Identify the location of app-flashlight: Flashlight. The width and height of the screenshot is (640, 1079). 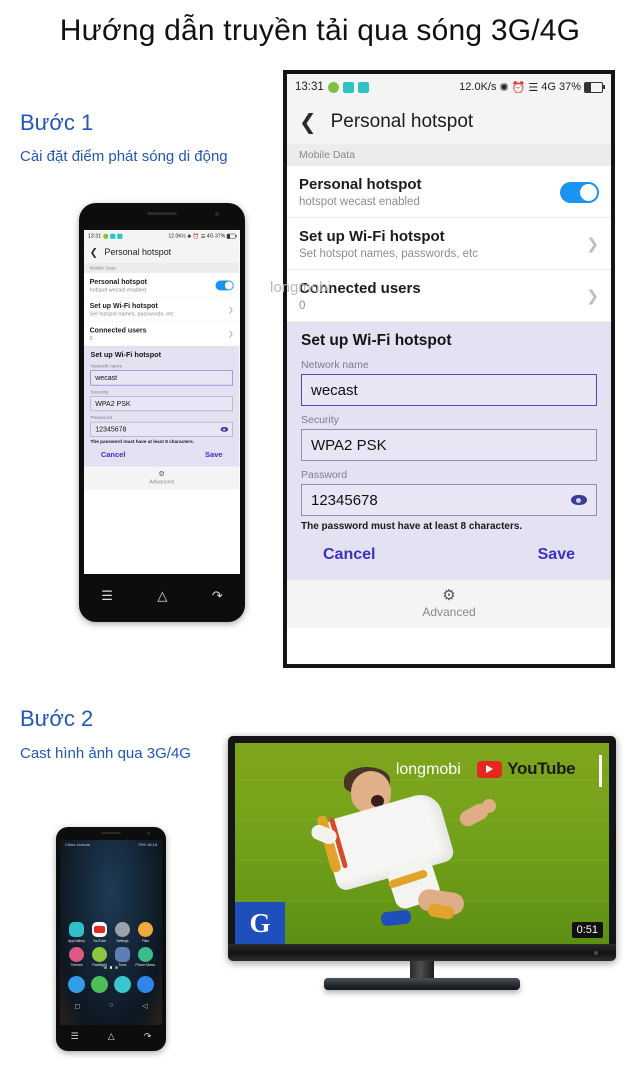
(99, 956).